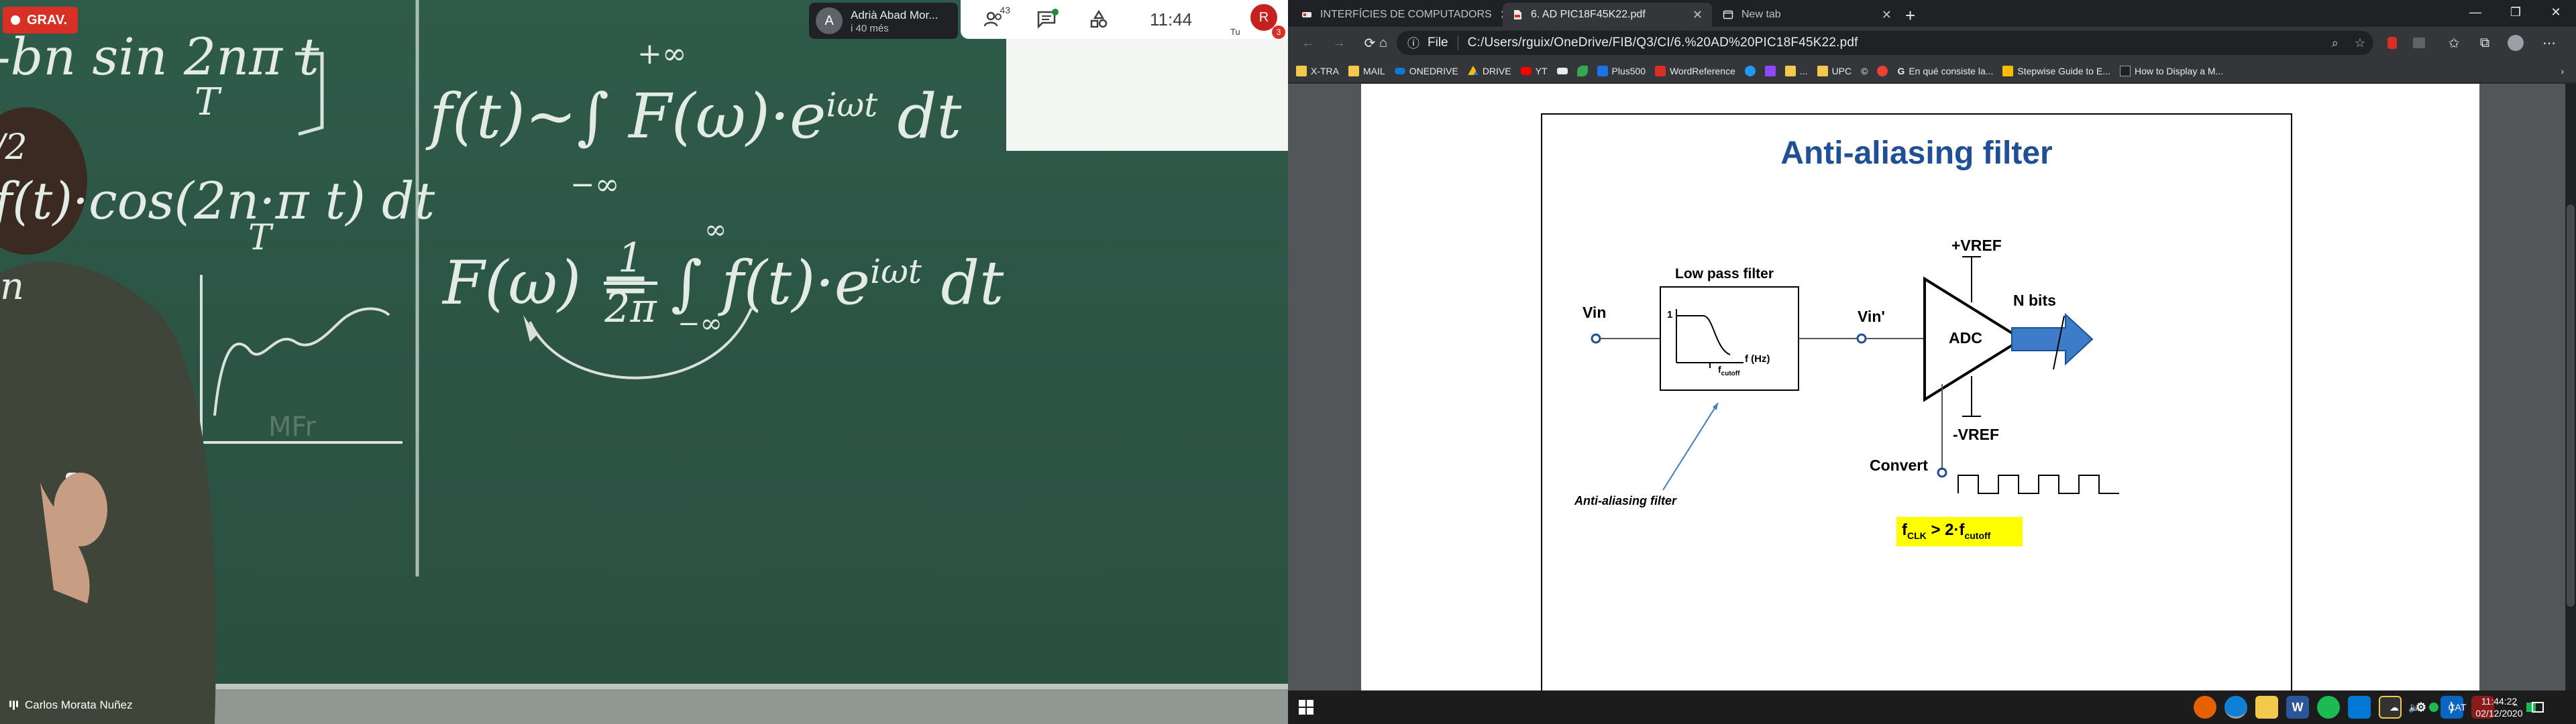 The height and width of the screenshot is (724, 2576). What do you see at coordinates (1728, 14) in the screenshot?
I see `newtab-icon` at bounding box center [1728, 14].